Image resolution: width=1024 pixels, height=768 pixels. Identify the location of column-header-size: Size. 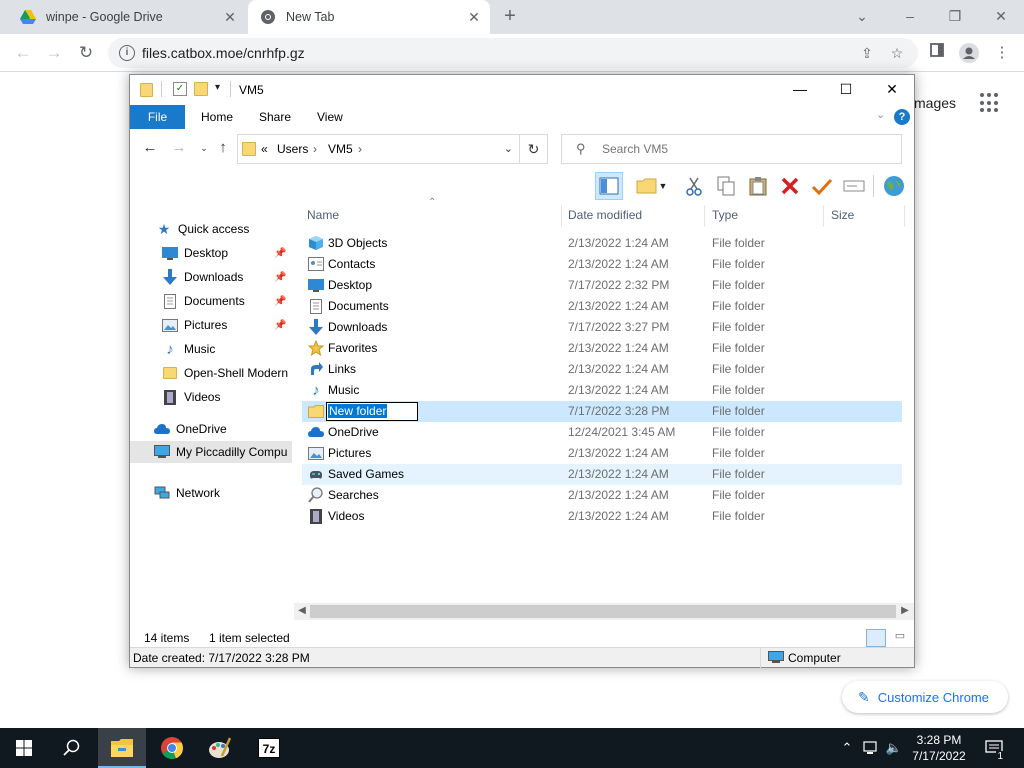
(863, 215).